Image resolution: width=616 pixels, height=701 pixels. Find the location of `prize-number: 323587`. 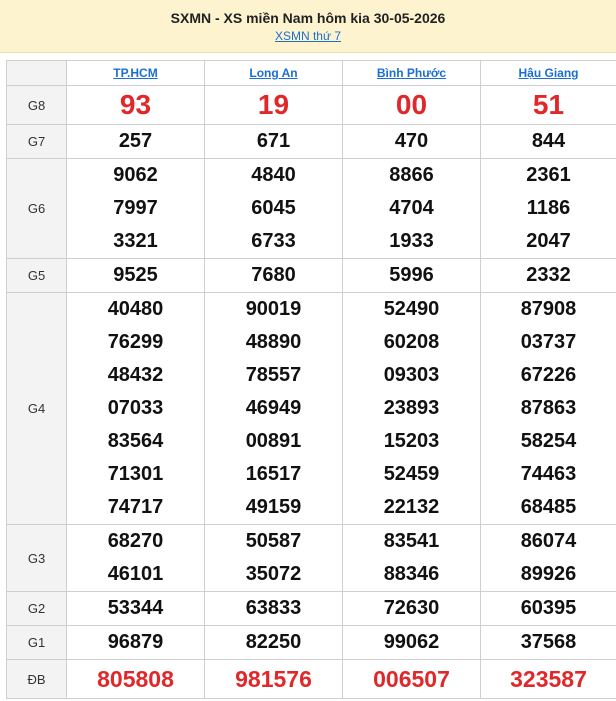

prize-number: 323587 is located at coordinates (548, 679).